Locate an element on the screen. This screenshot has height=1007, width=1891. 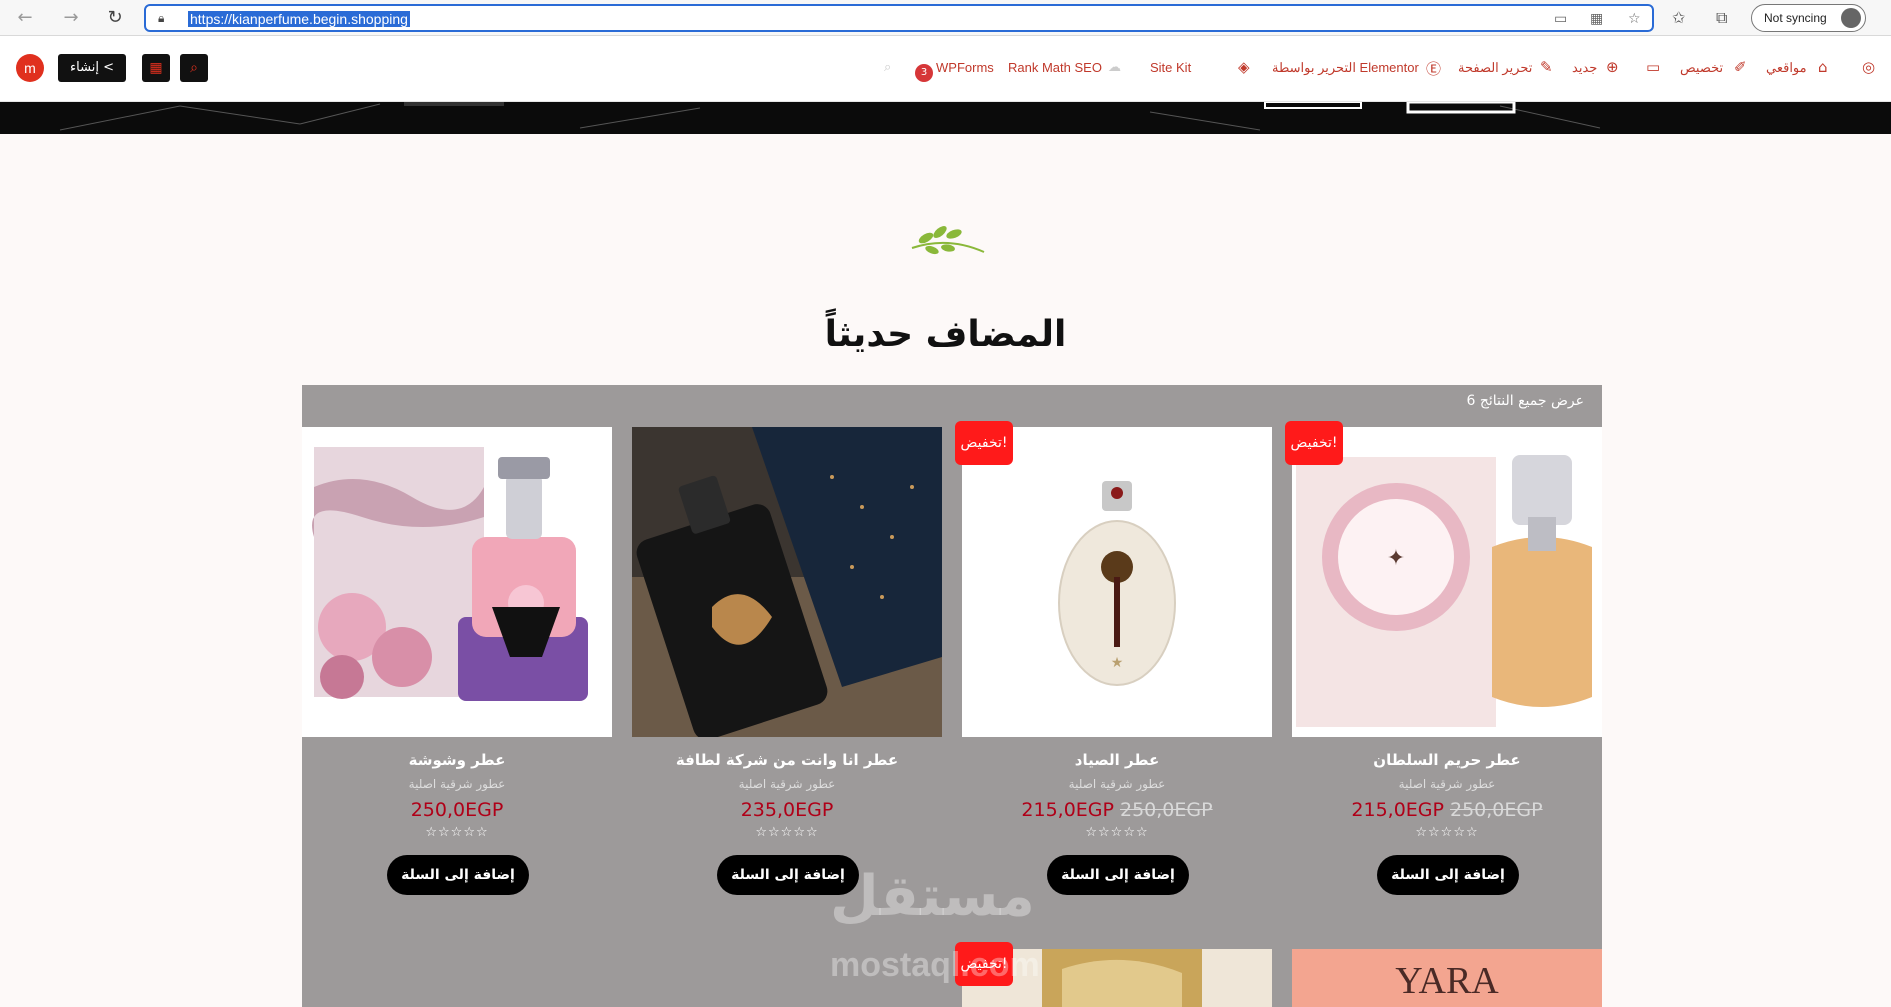
product-name: عطر انا وانت من شركة لطافة is located at coordinates (787, 760).